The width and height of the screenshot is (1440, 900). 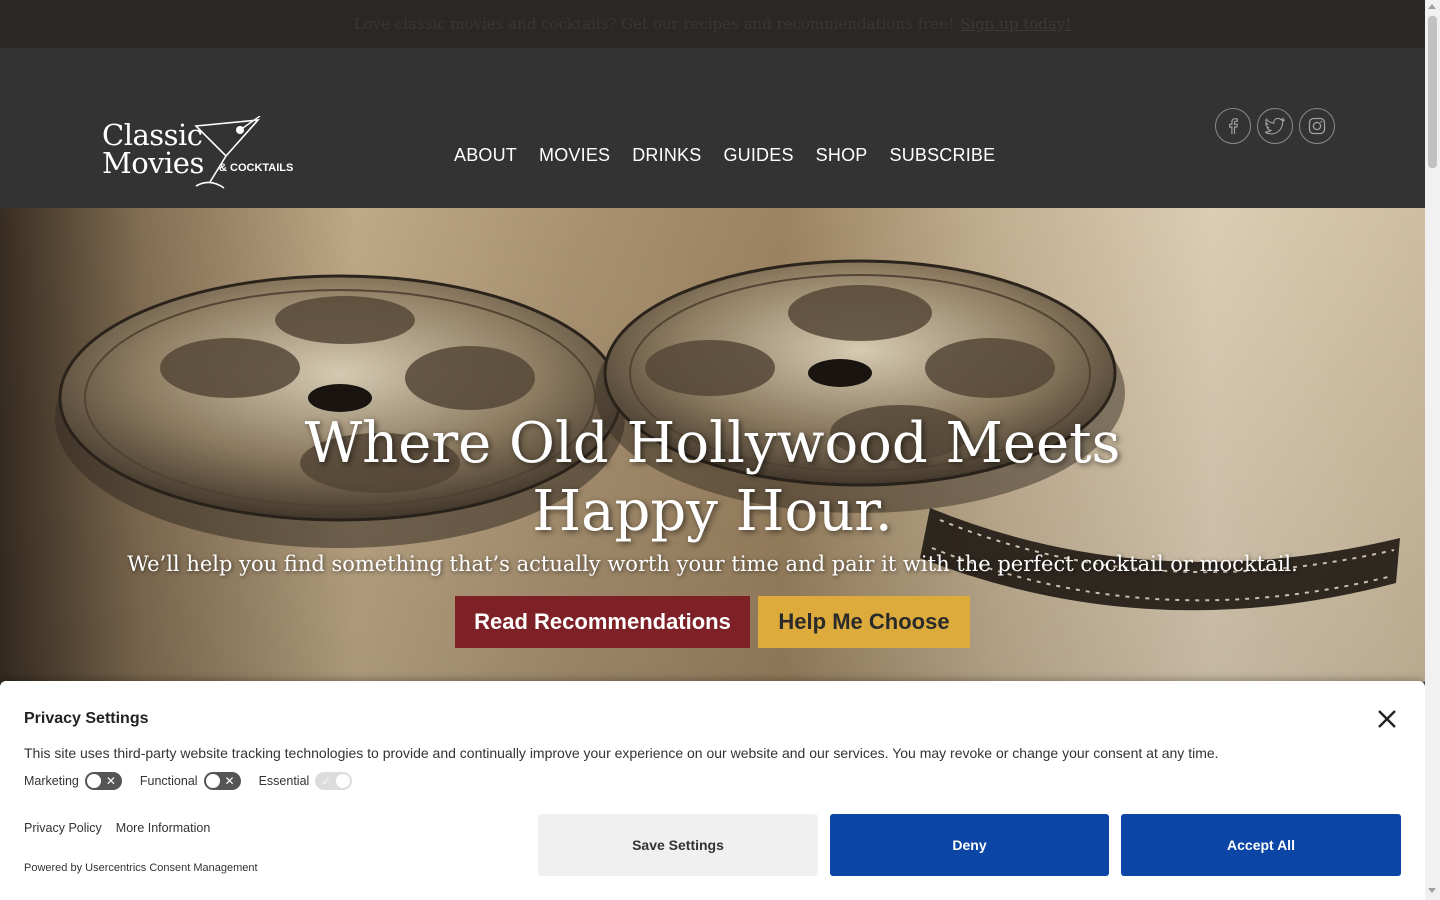 What do you see at coordinates (1432, 450) in the screenshot?
I see `page-scrollbar` at bounding box center [1432, 450].